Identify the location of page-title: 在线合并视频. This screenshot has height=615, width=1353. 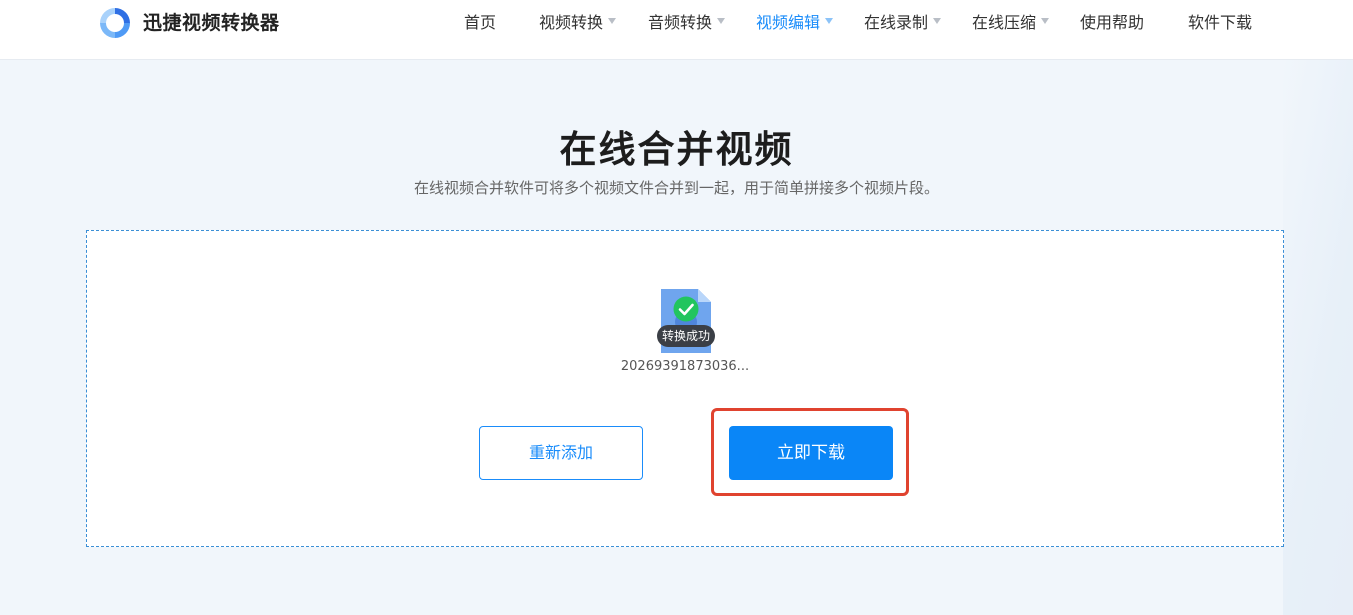
(676, 149).